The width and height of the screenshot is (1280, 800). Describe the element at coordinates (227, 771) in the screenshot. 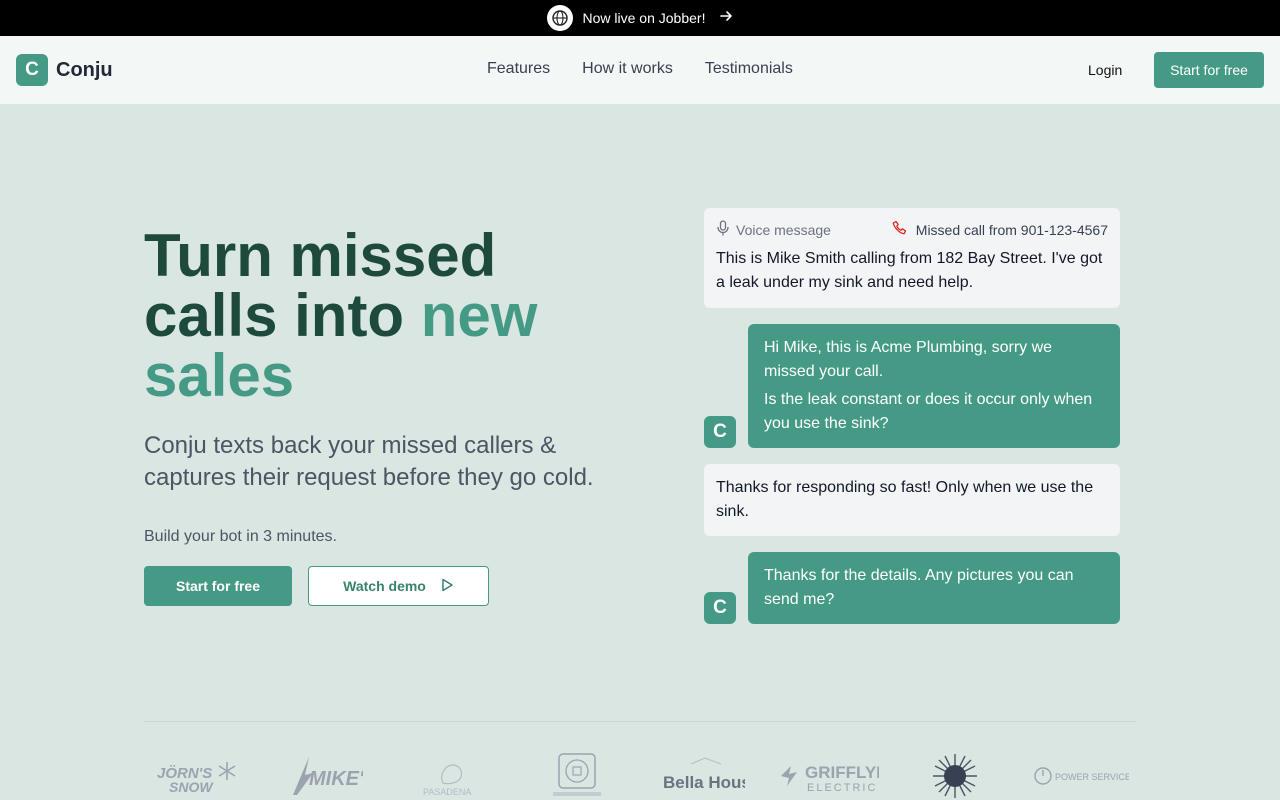

I see `snowflake-icon` at that location.